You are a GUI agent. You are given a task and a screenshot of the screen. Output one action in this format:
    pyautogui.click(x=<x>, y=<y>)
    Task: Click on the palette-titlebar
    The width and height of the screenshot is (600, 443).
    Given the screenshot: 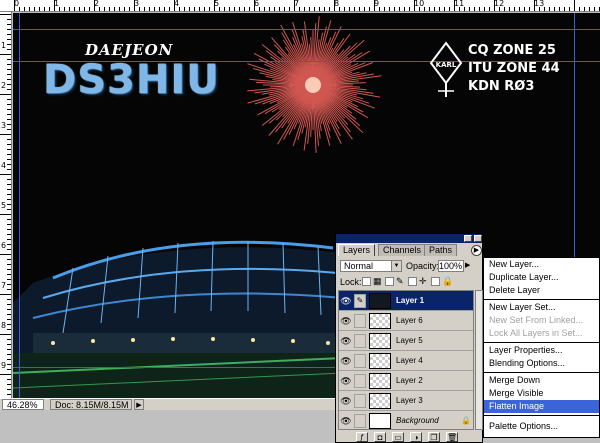 What is the action you would take?
    pyautogui.click(x=409, y=238)
    